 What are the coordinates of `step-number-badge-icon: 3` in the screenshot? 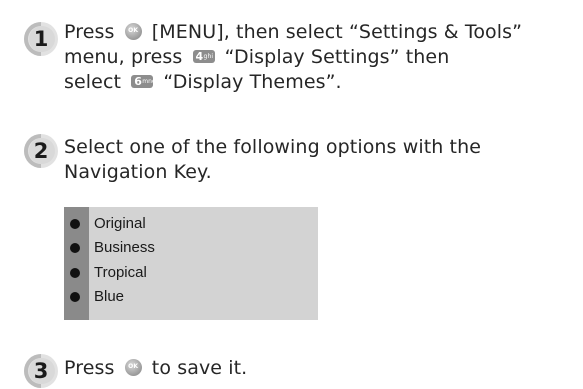 It's located at (41, 371).